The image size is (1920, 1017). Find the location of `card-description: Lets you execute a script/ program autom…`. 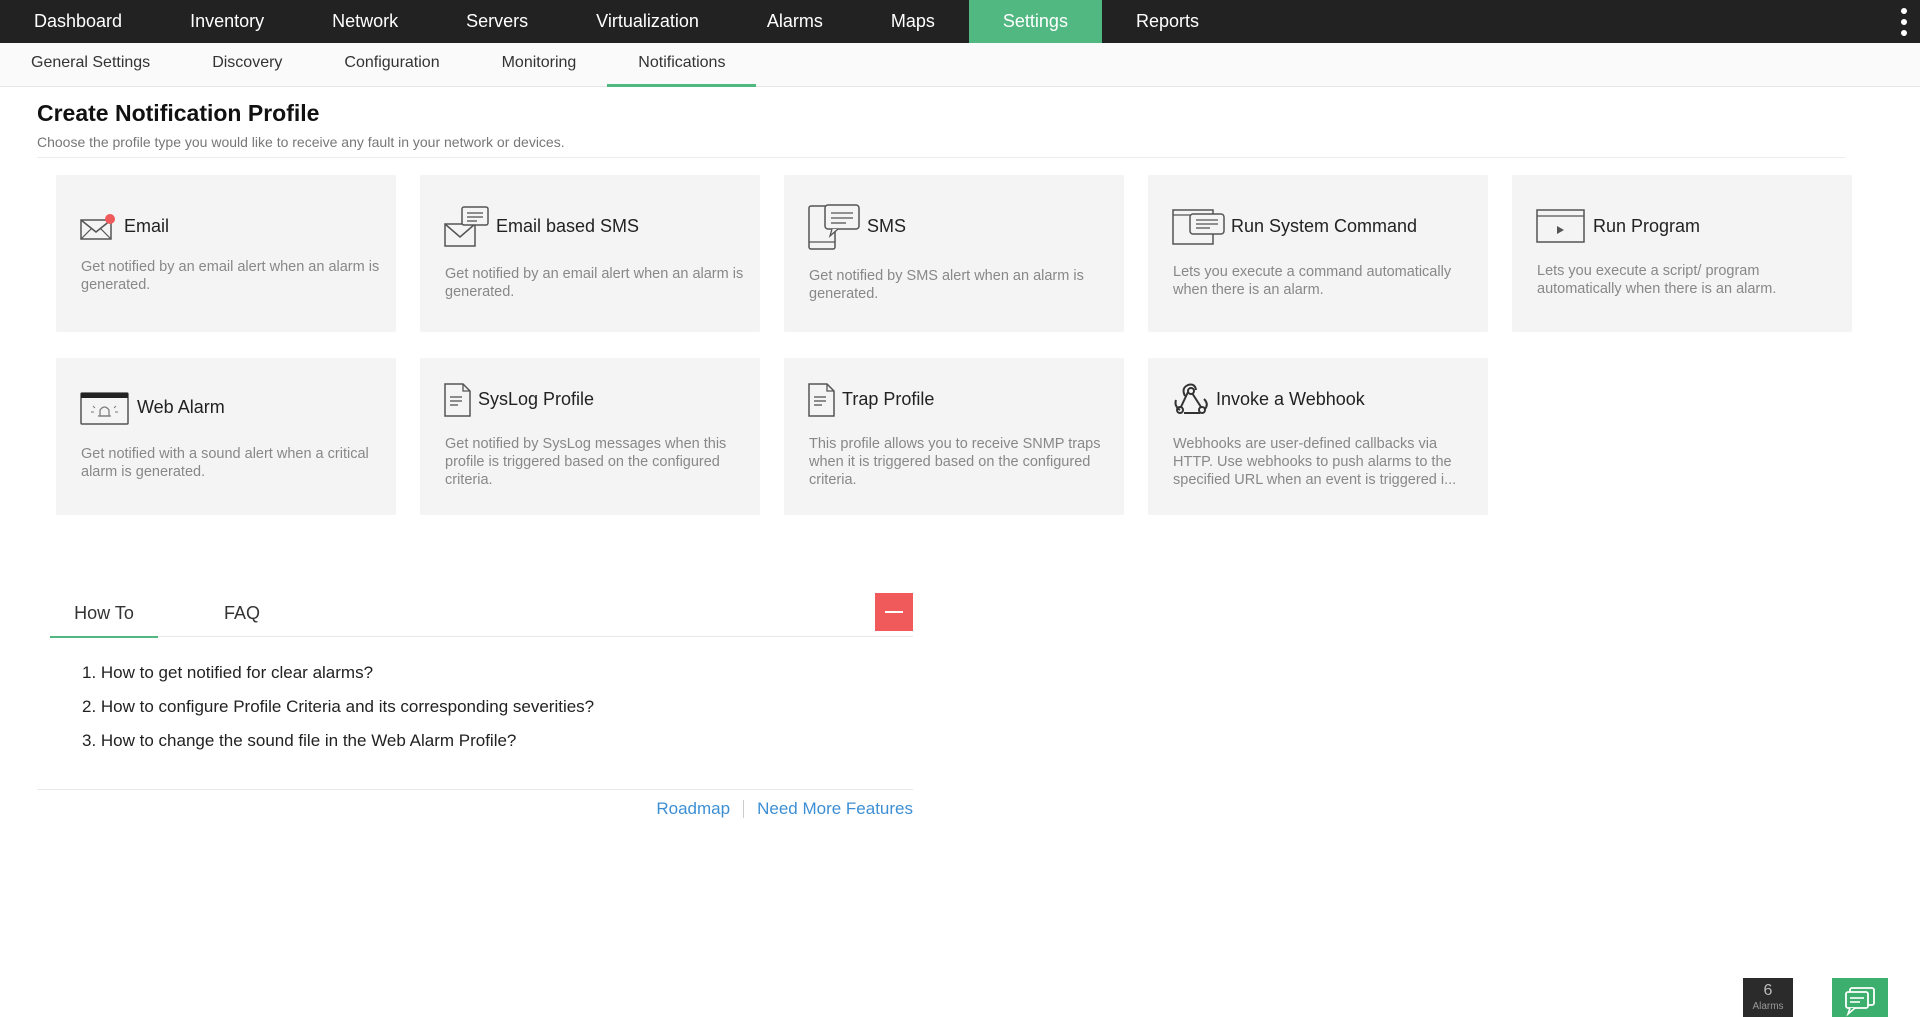

card-description: Lets you execute a script/ program autom… is located at coordinates (1657, 280).